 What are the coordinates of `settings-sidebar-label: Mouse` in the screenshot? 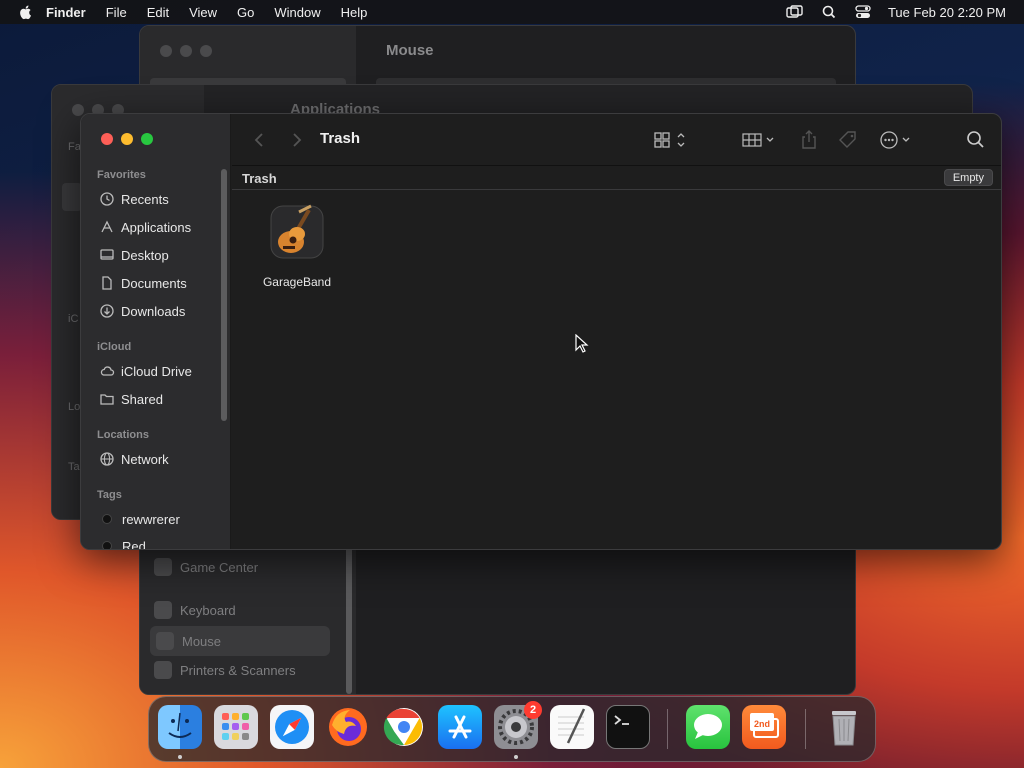 It's located at (202, 641).